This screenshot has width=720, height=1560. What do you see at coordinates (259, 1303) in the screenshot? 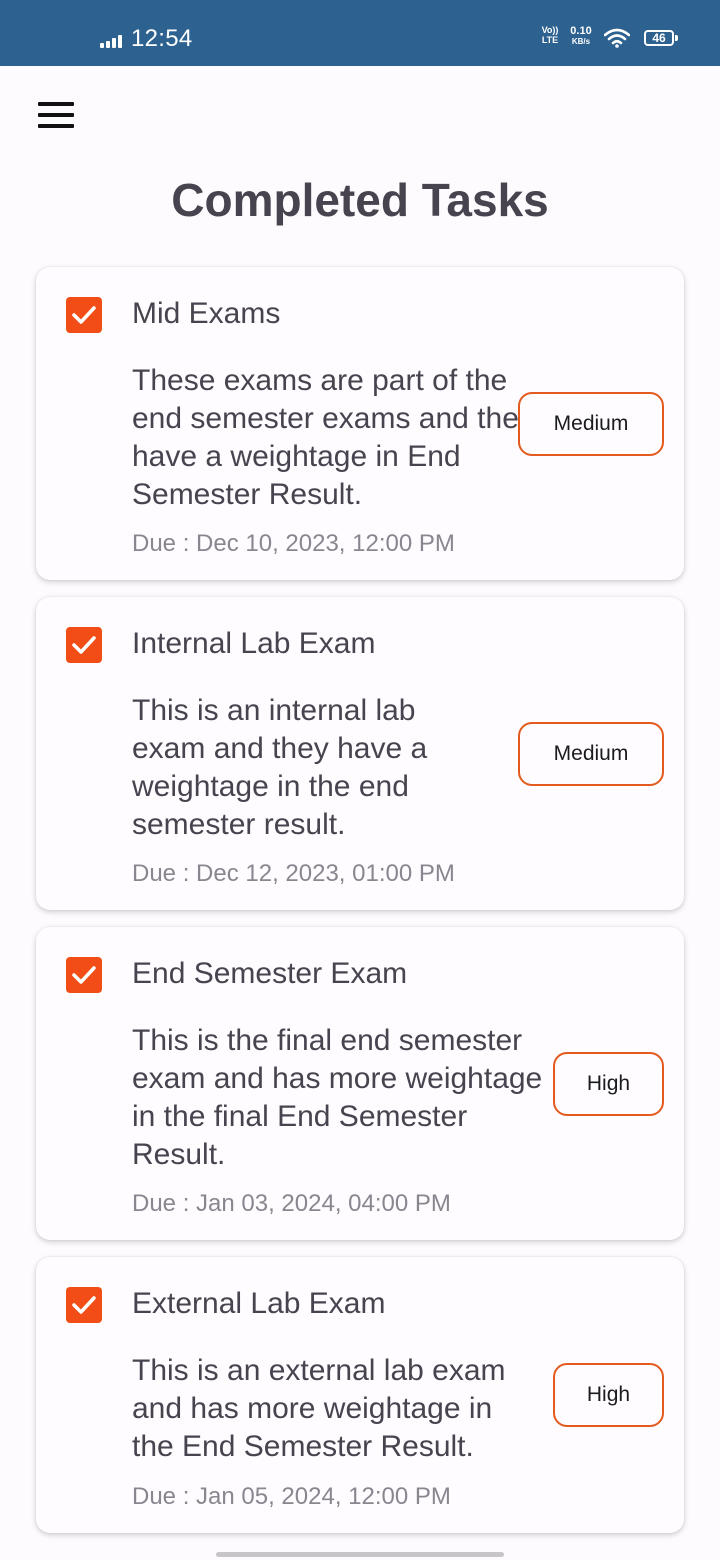
I see `task-title: External Lab Exam` at bounding box center [259, 1303].